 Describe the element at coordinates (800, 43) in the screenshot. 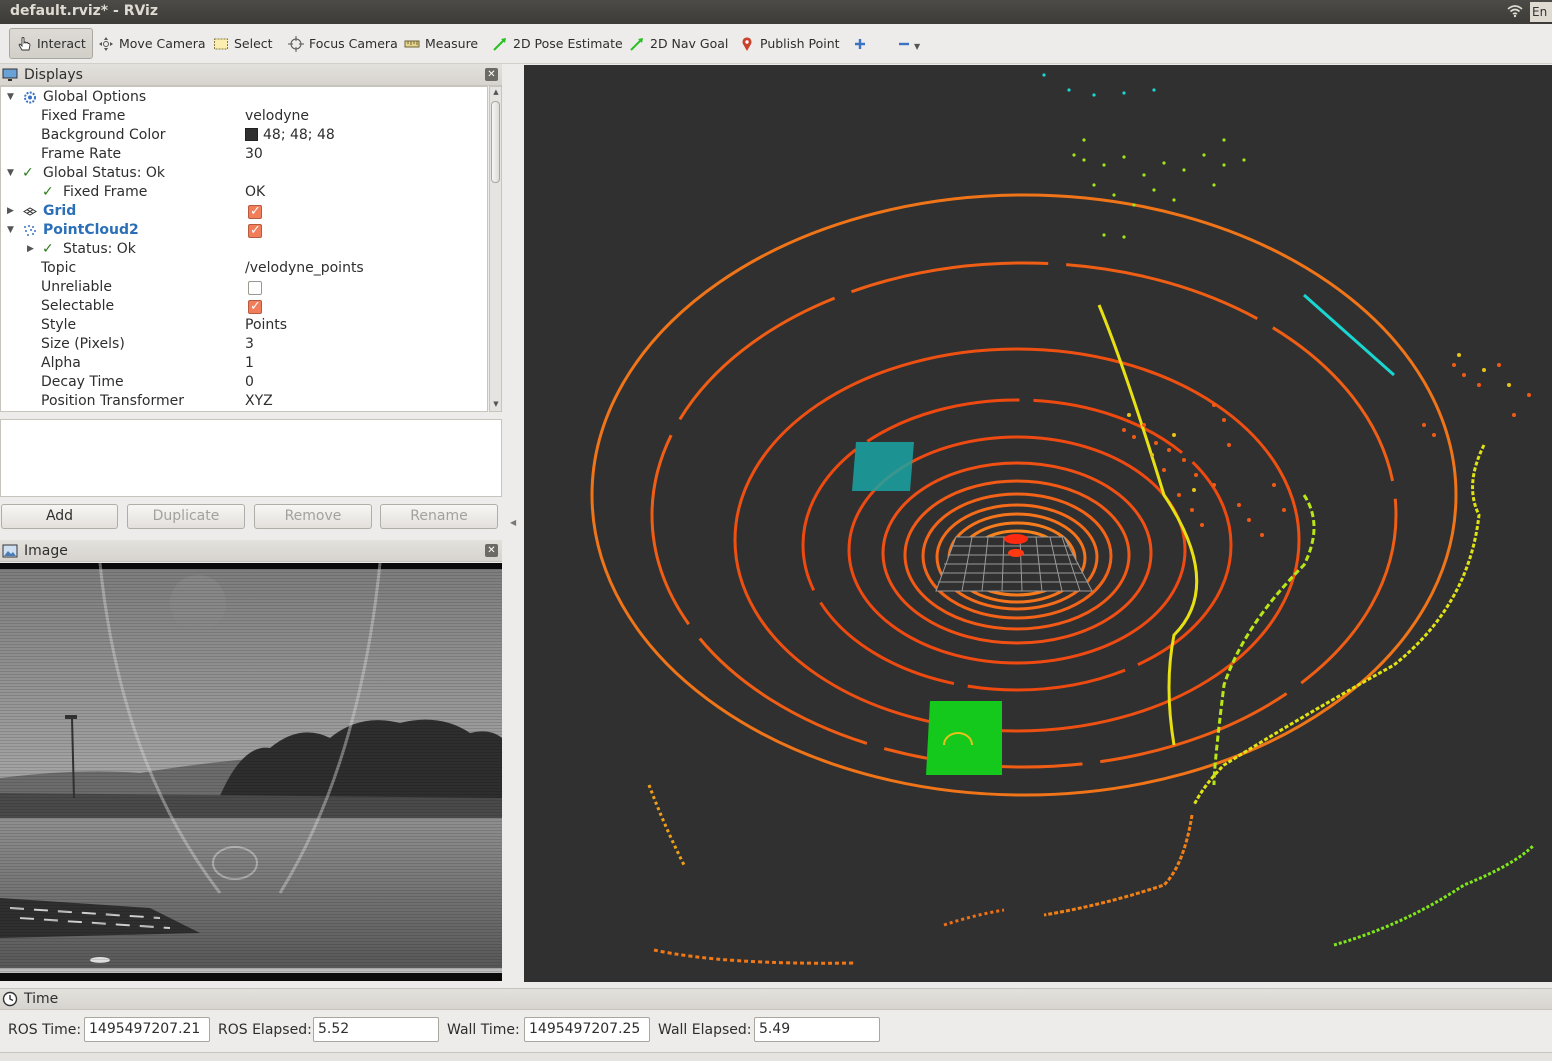

I see `tool-publish-point-label: Publish Point` at that location.